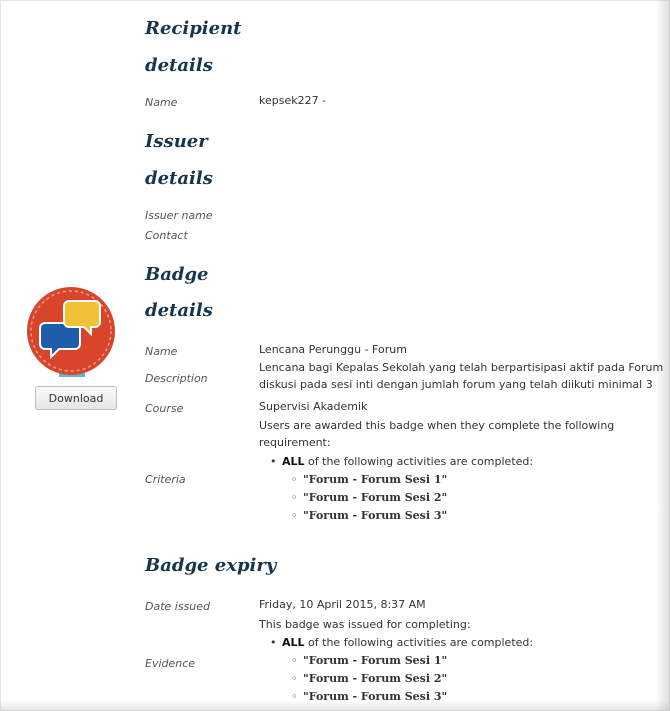 This screenshot has height=711, width=670. What do you see at coordinates (179, 178) in the screenshot?
I see `issuer-heading-details: details` at bounding box center [179, 178].